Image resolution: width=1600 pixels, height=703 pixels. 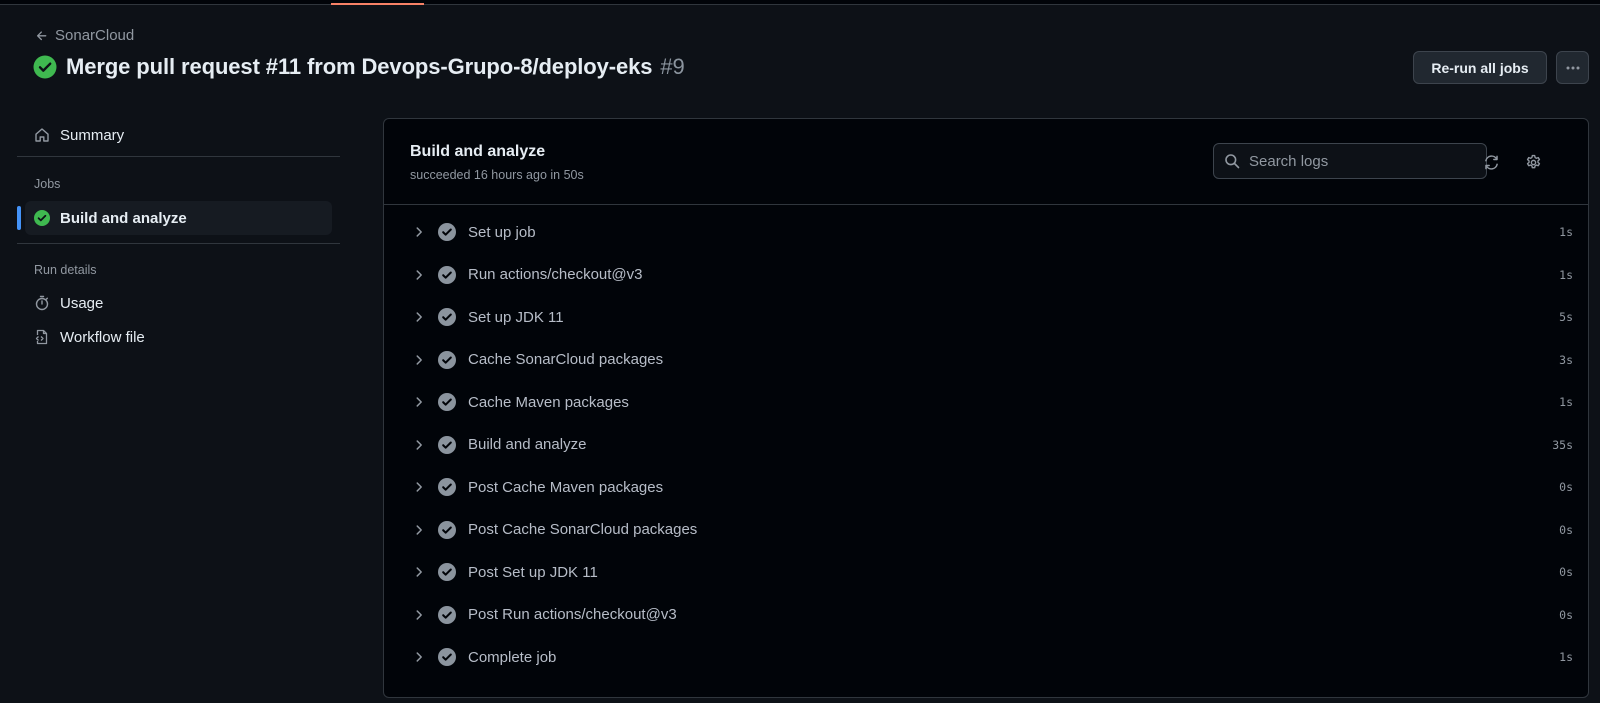 I want to click on sidebar-item-build-and-analyze: Build and analyze, so click(x=174, y=218).